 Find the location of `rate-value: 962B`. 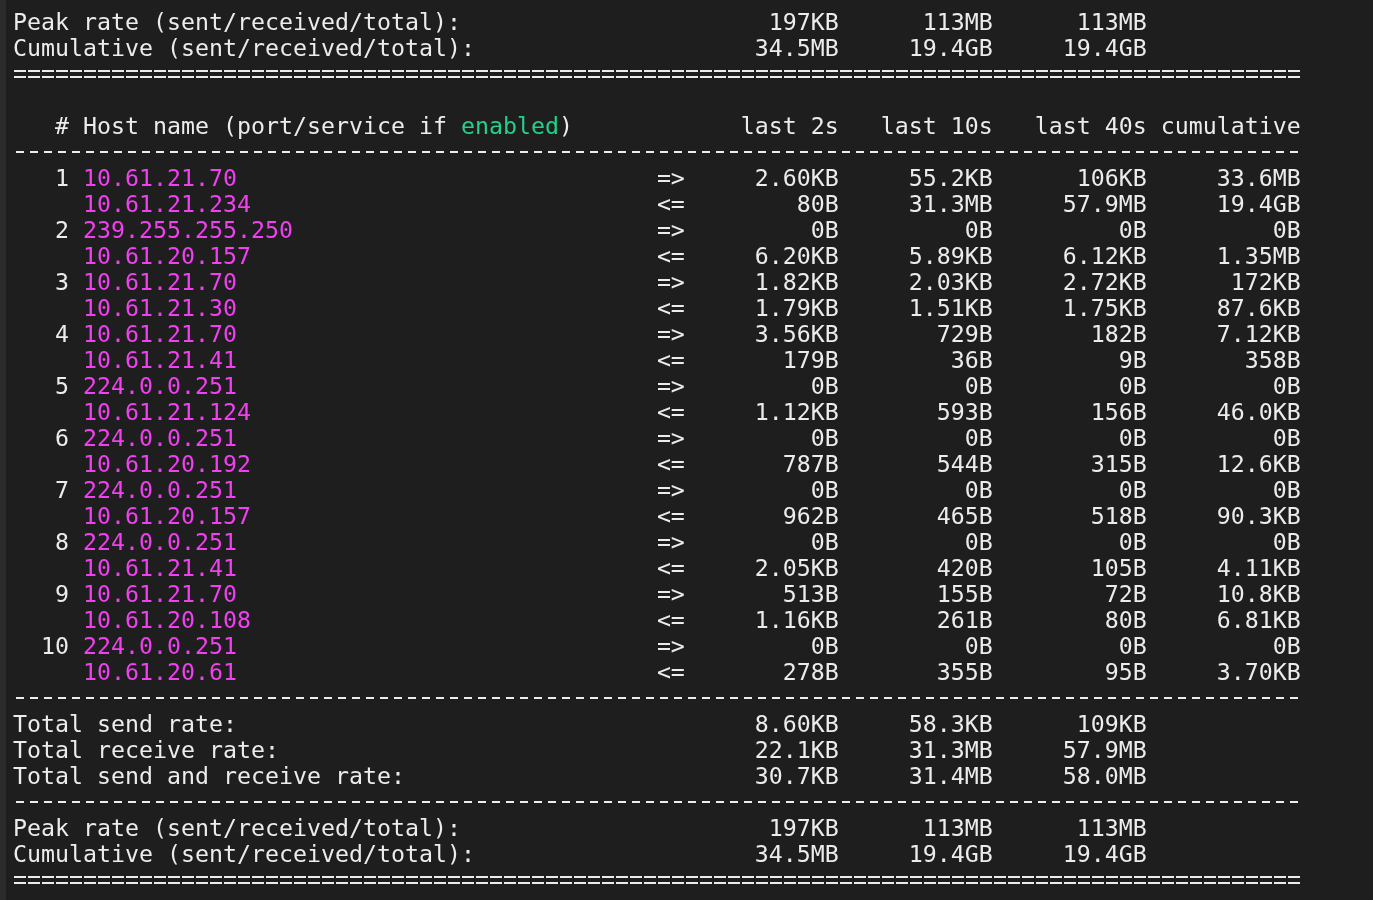

rate-value: 962B is located at coordinates (810, 516).